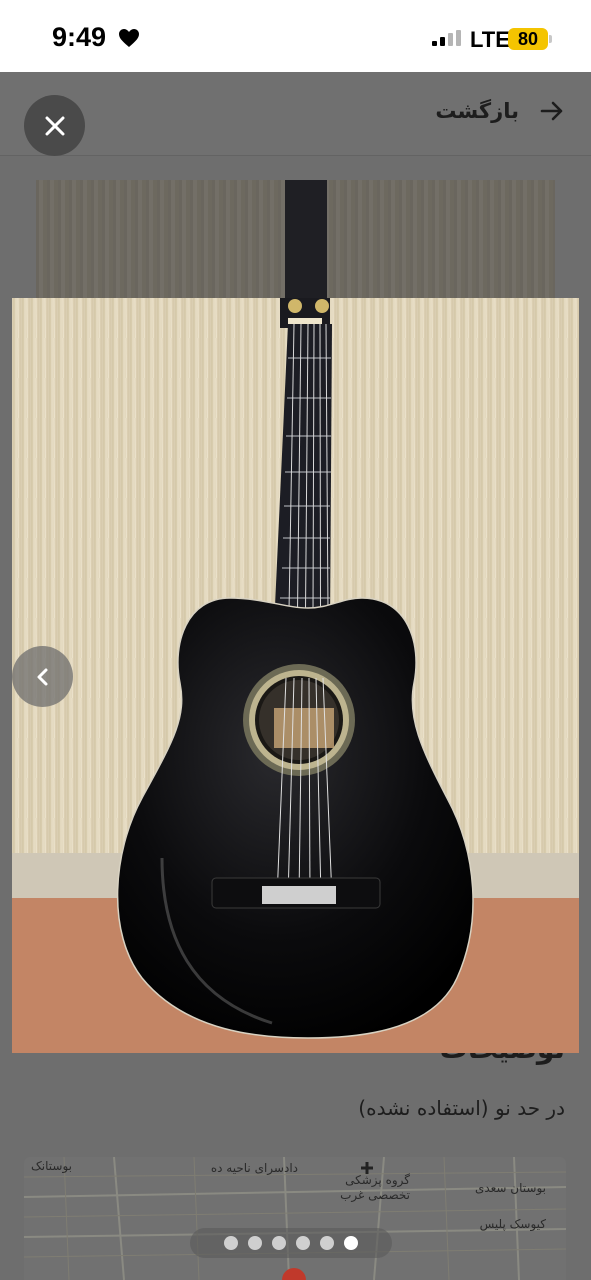 This screenshot has width=591, height=1280. What do you see at coordinates (291, 1243) in the screenshot?
I see `gallery-pager` at bounding box center [291, 1243].